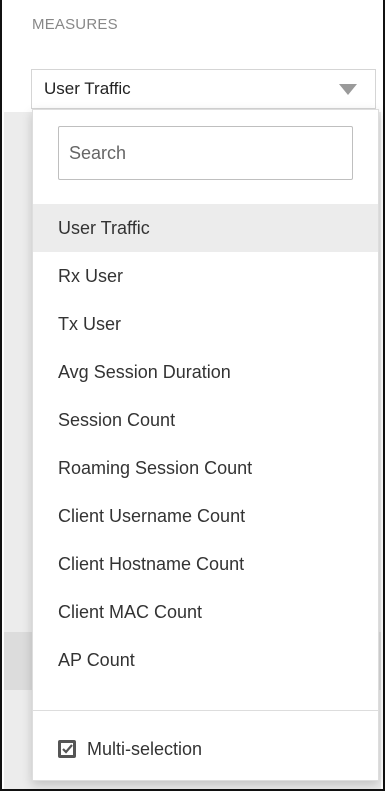  What do you see at coordinates (205, 420) in the screenshot?
I see `option-session-count: Session Count` at bounding box center [205, 420].